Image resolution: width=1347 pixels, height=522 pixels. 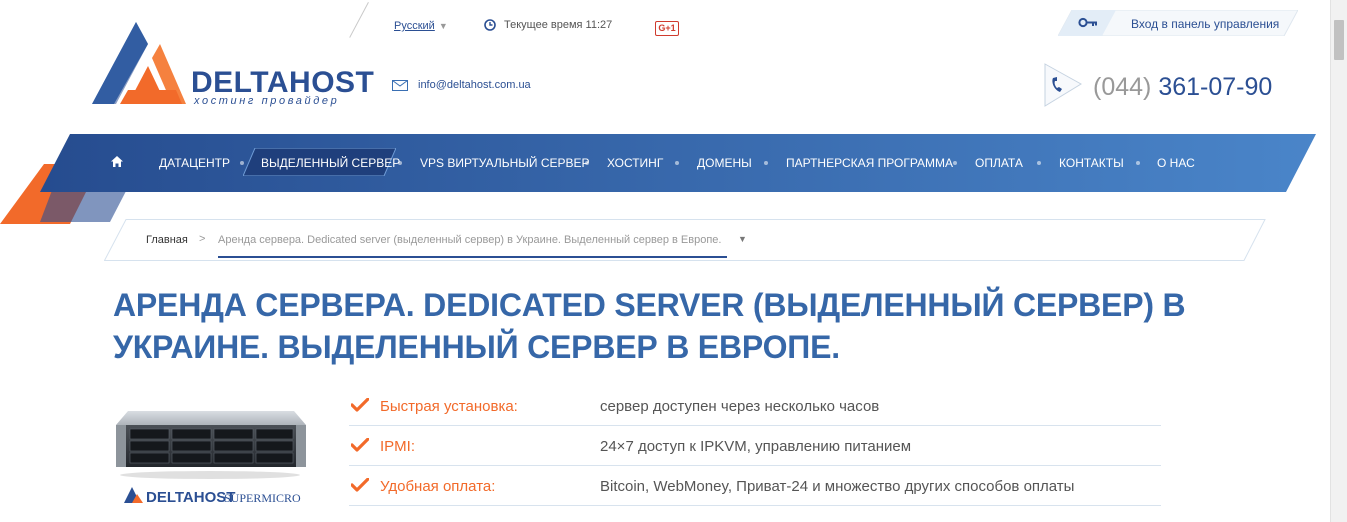 I want to click on caret-down-icon: ▼, so click(x=443, y=26).